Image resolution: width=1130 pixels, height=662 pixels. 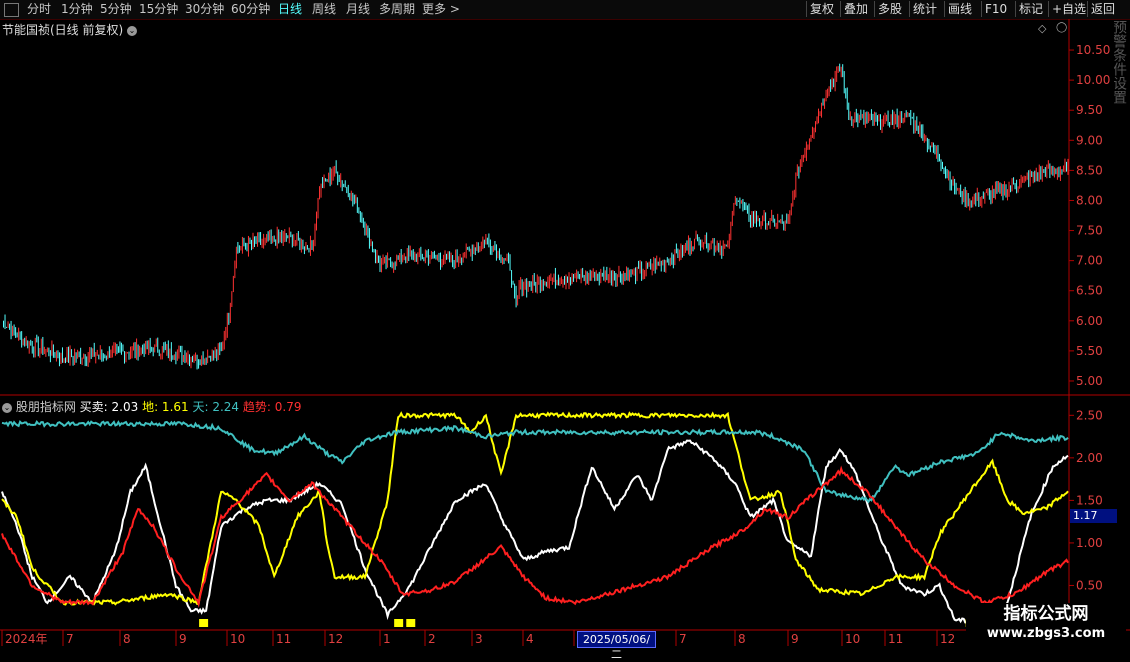 I want to click on upper-tick-label: 10.50, so click(x=1093, y=50).